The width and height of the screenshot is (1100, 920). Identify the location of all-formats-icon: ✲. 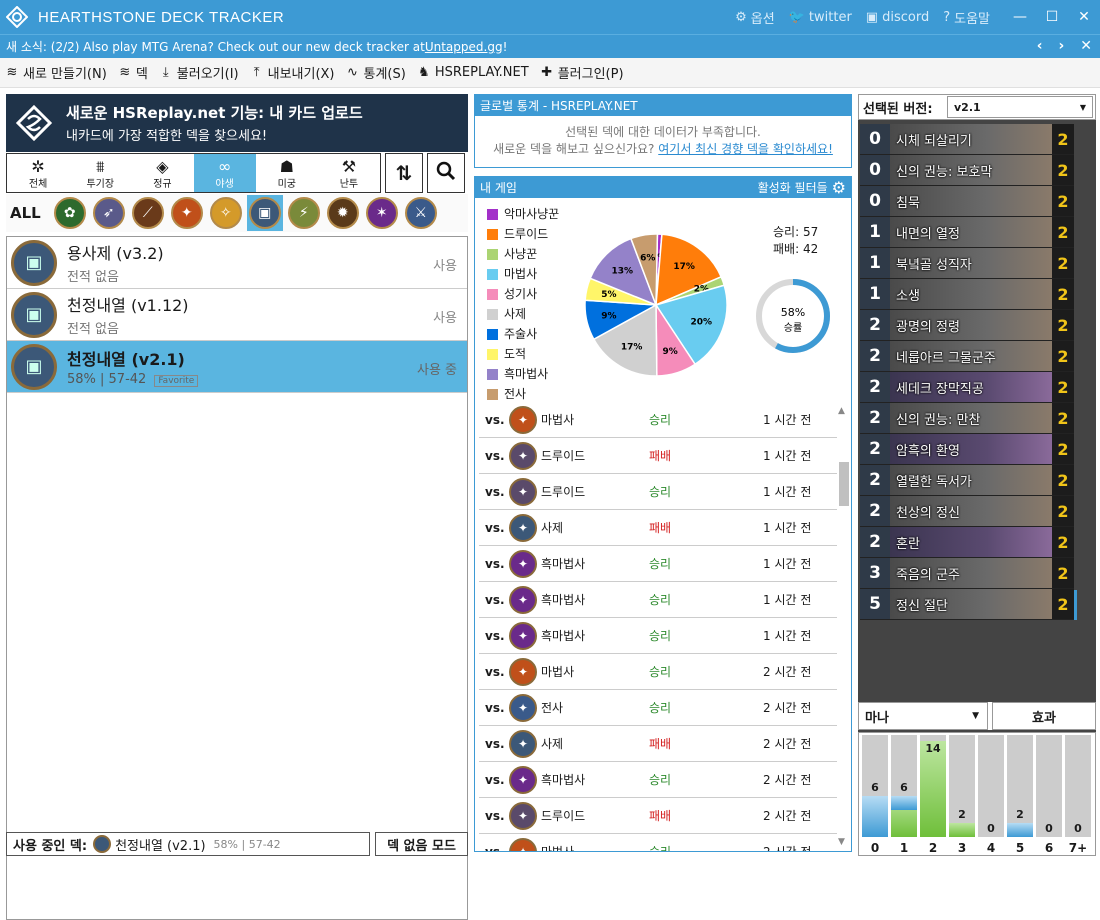
(38, 166).